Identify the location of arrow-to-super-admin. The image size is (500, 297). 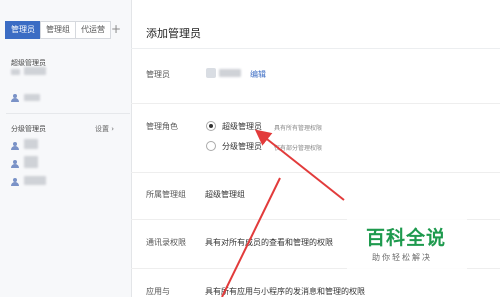
(299, 165).